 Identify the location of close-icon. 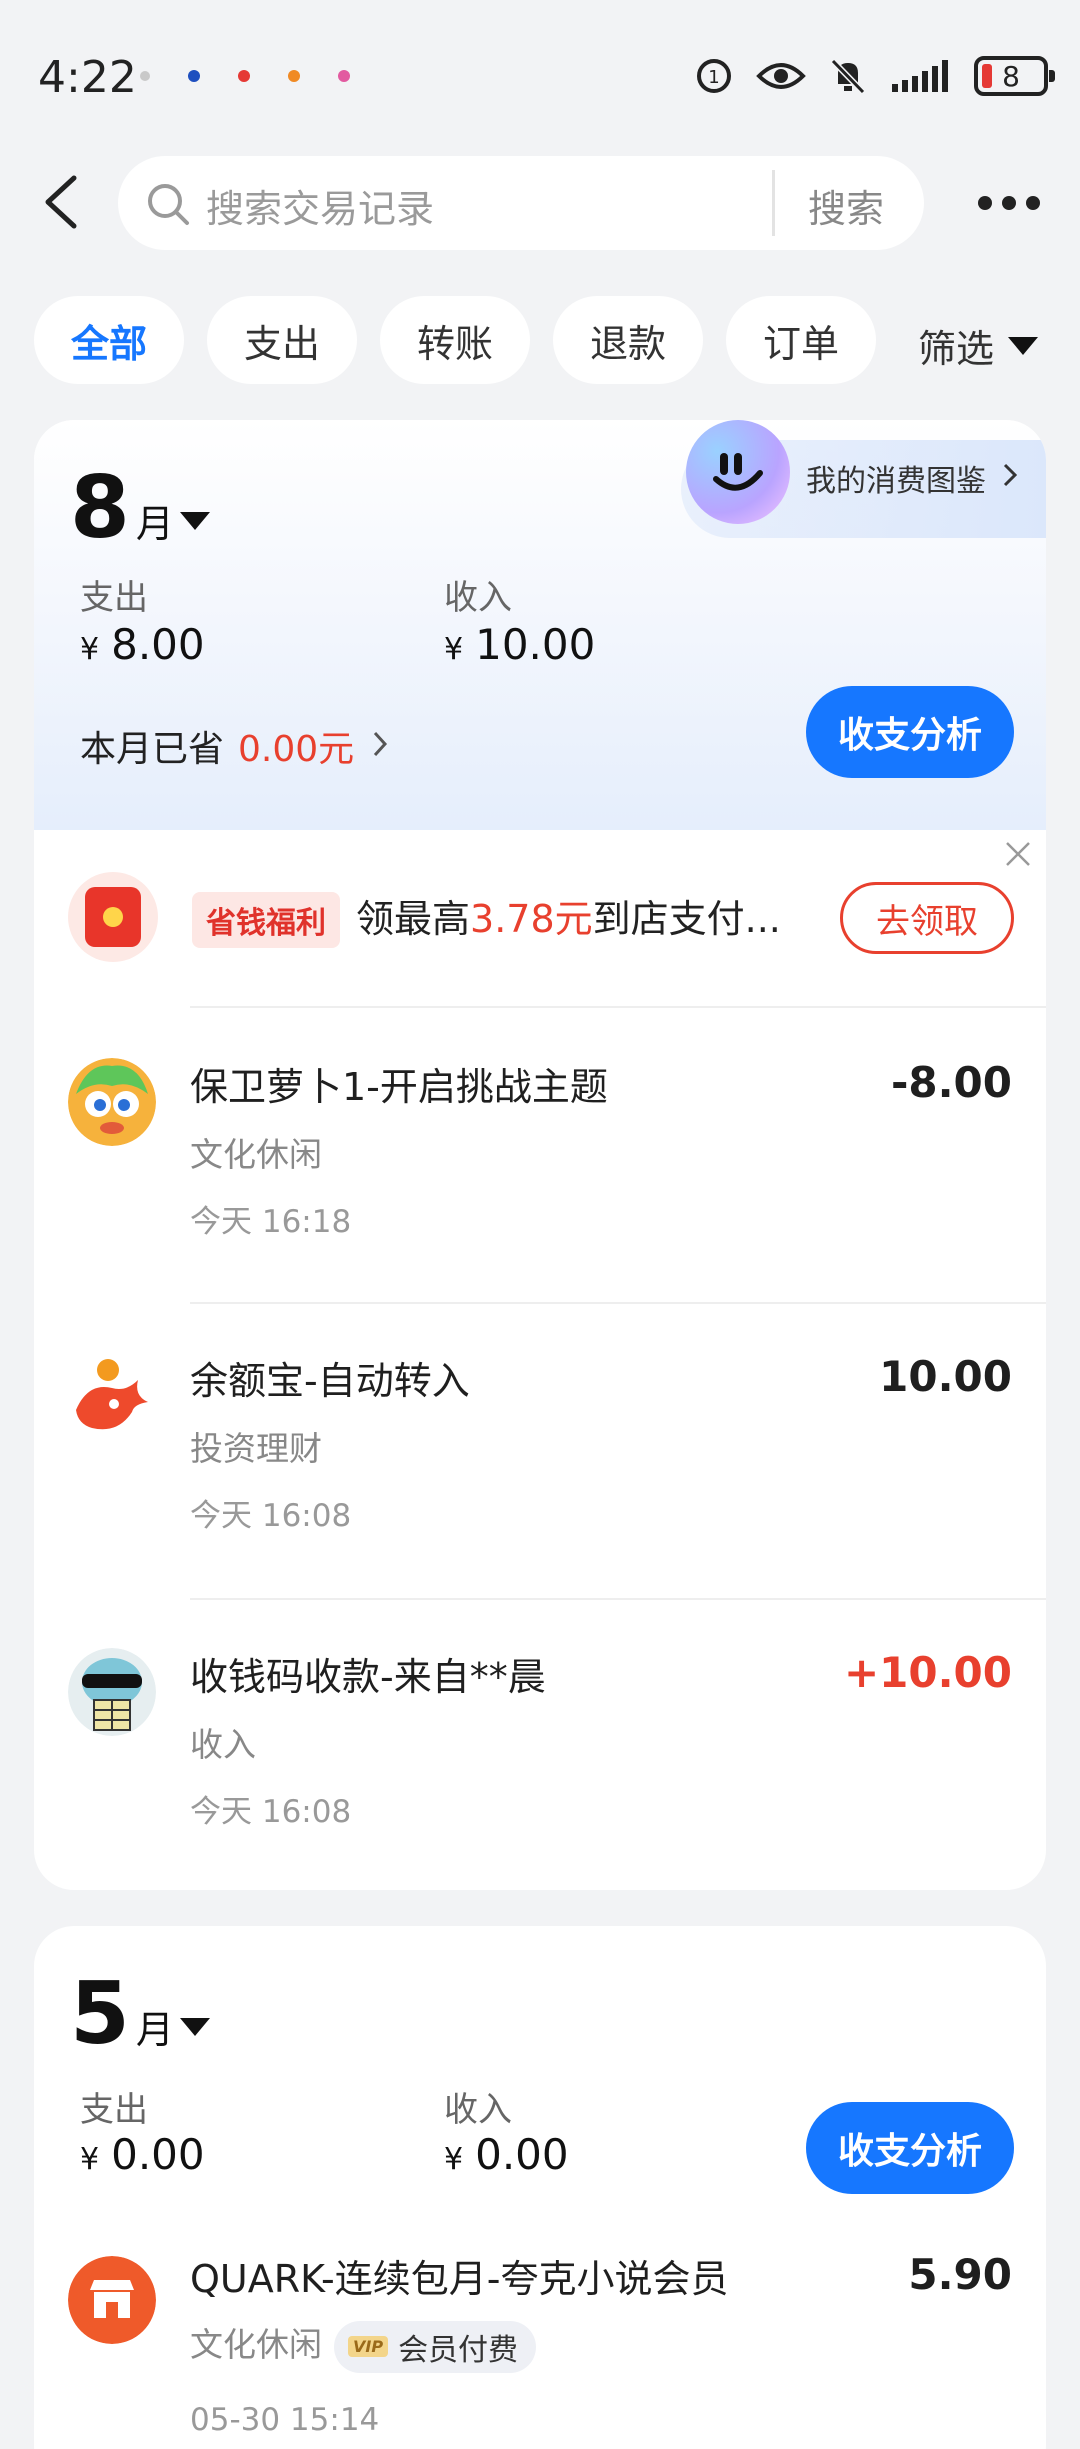
(1018, 854).